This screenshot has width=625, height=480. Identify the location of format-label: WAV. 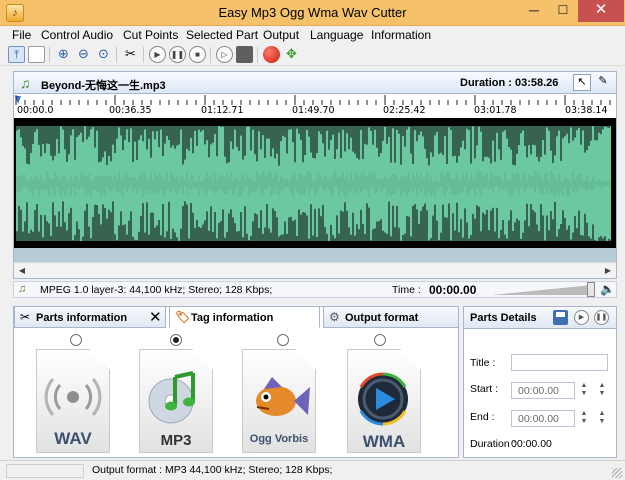
(73, 438).